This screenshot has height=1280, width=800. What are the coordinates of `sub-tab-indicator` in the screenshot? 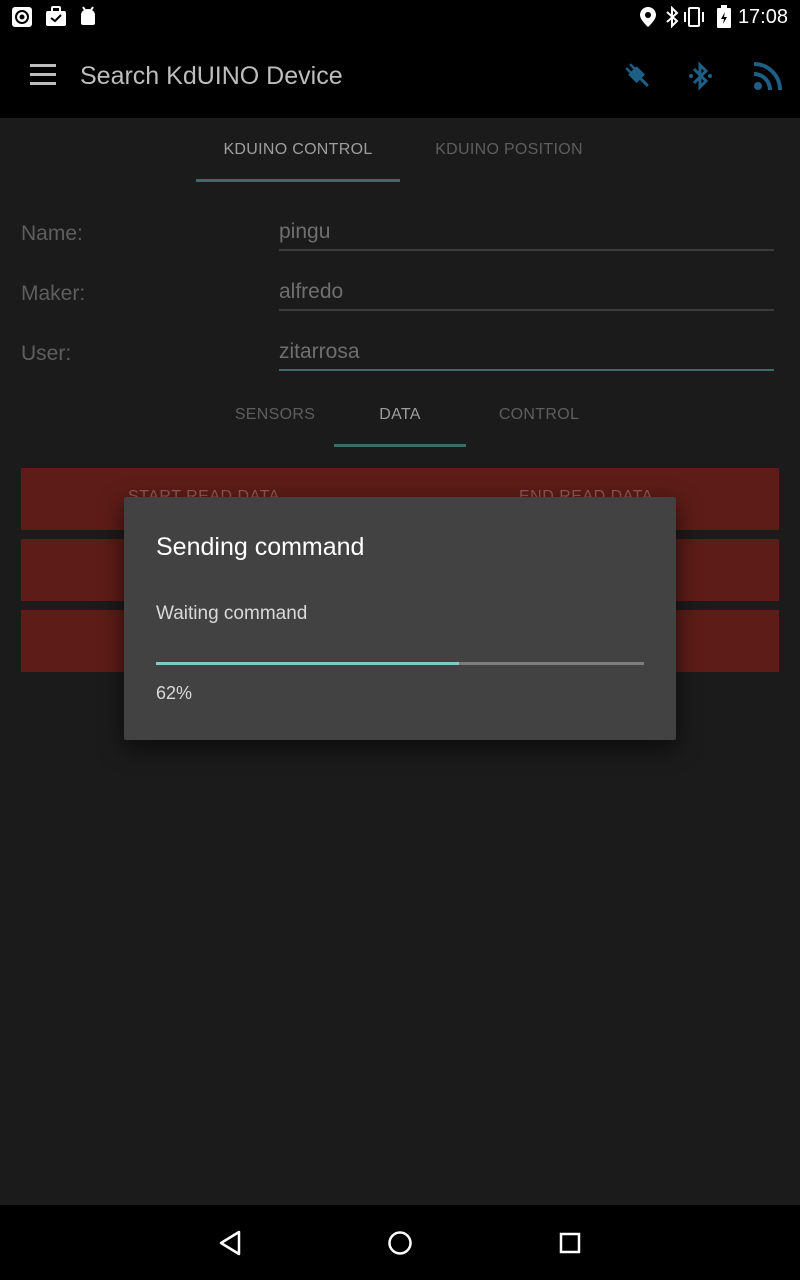 It's located at (400, 445).